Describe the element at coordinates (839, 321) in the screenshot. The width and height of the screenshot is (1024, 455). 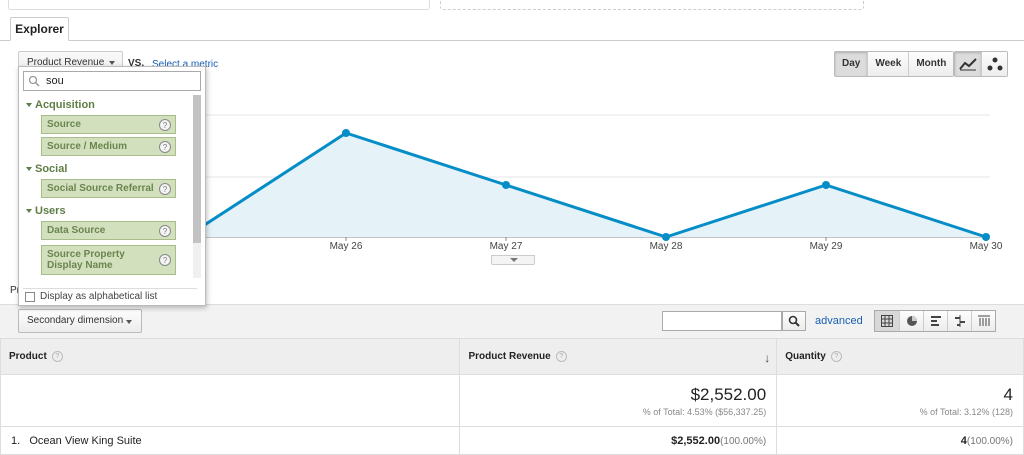
I see `advanced-filter-link: advanced` at that location.